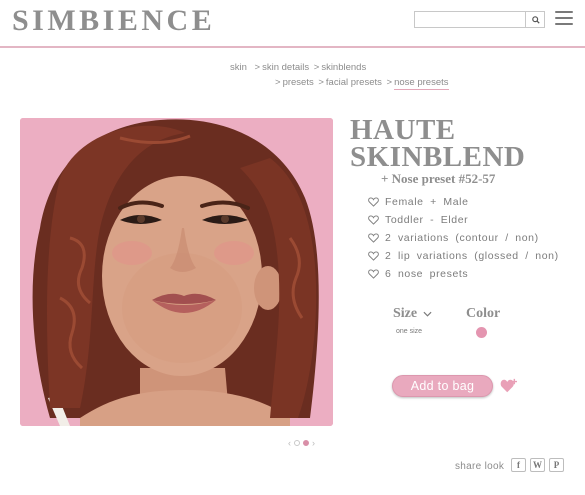 This screenshot has width=585, height=495. What do you see at coordinates (354, 82) in the screenshot?
I see `breadcrumb-item-facial-presets: facial presets` at bounding box center [354, 82].